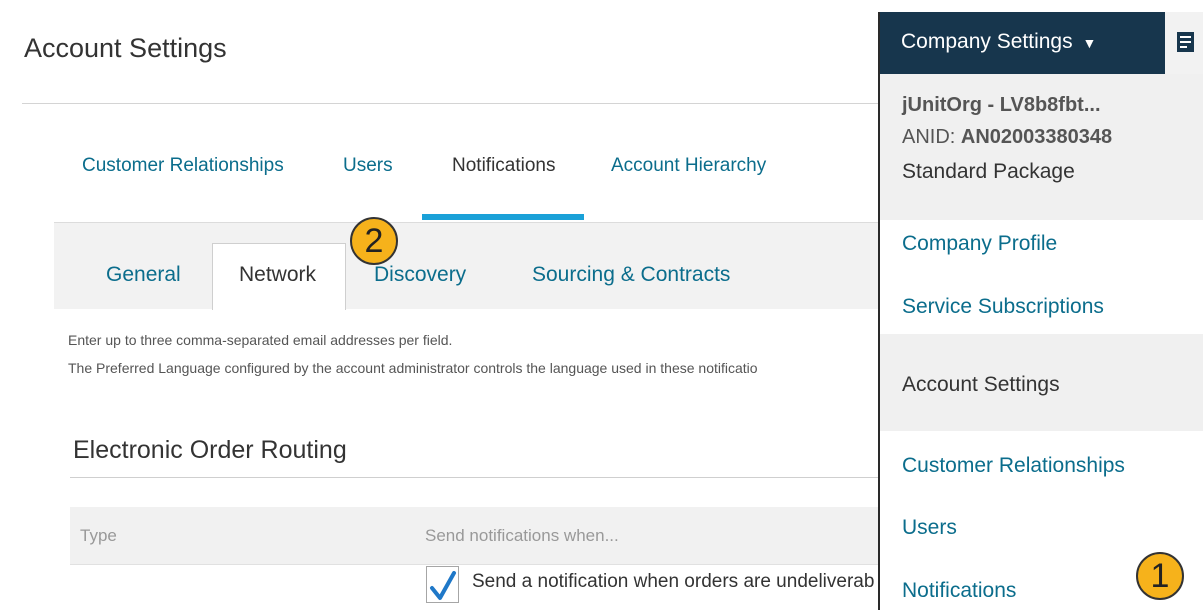  I want to click on anid-label: ANID:, so click(929, 137).